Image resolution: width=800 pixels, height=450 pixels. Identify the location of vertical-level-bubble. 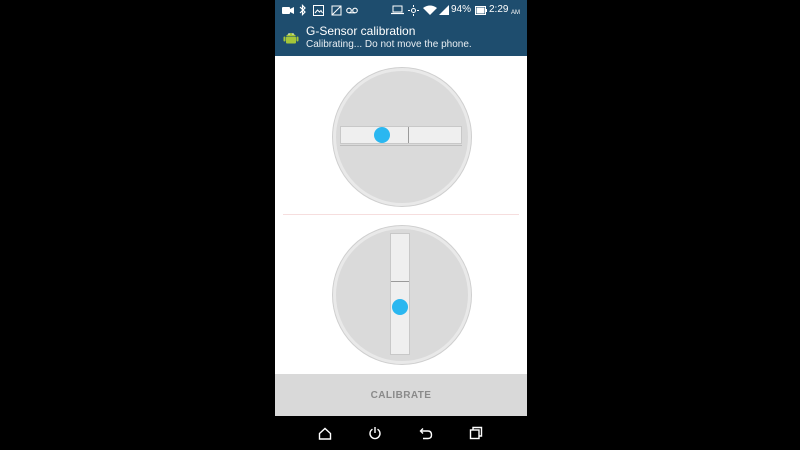
(400, 307).